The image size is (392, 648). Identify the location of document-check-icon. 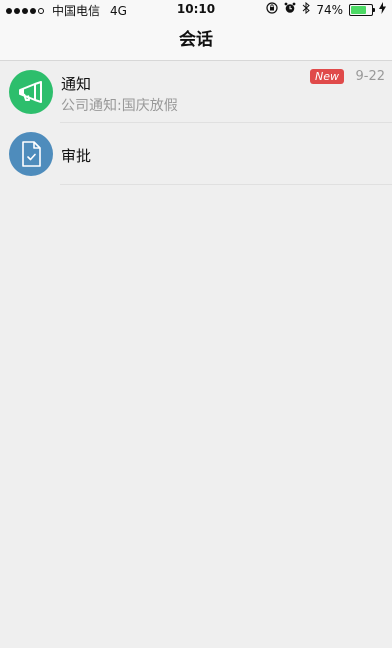
(31, 154).